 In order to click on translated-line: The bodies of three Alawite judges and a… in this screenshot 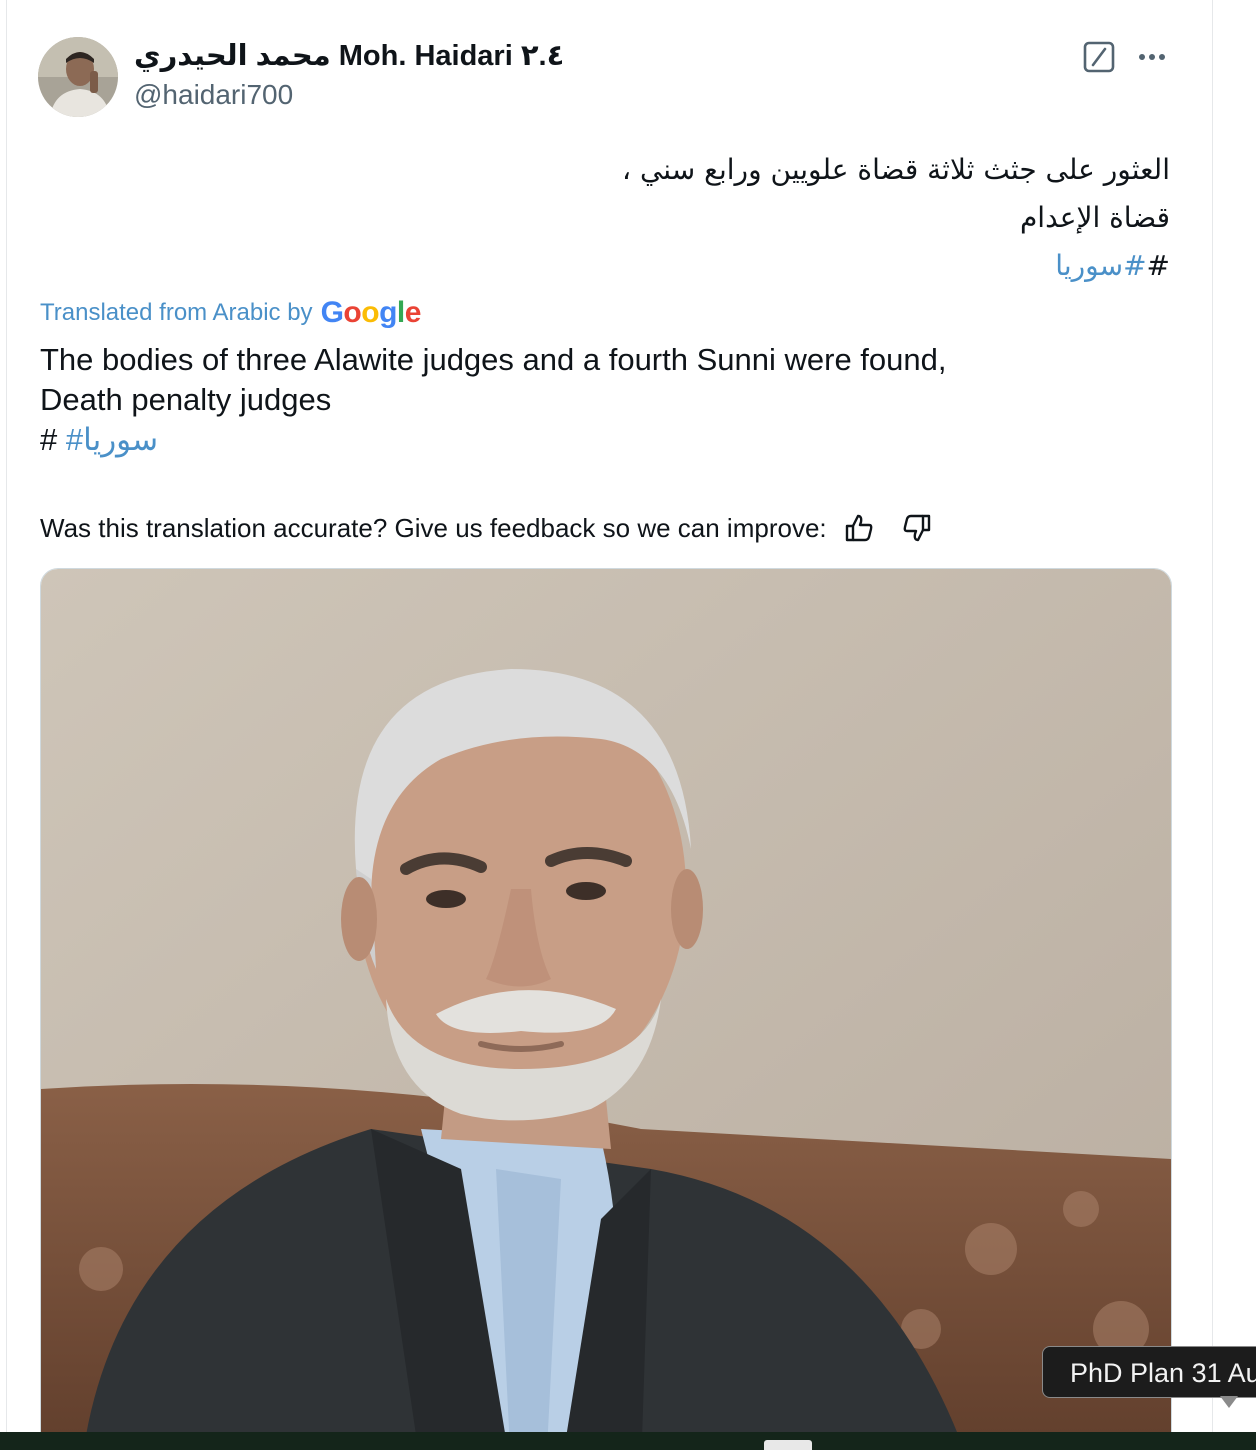, I will do `click(493, 359)`.